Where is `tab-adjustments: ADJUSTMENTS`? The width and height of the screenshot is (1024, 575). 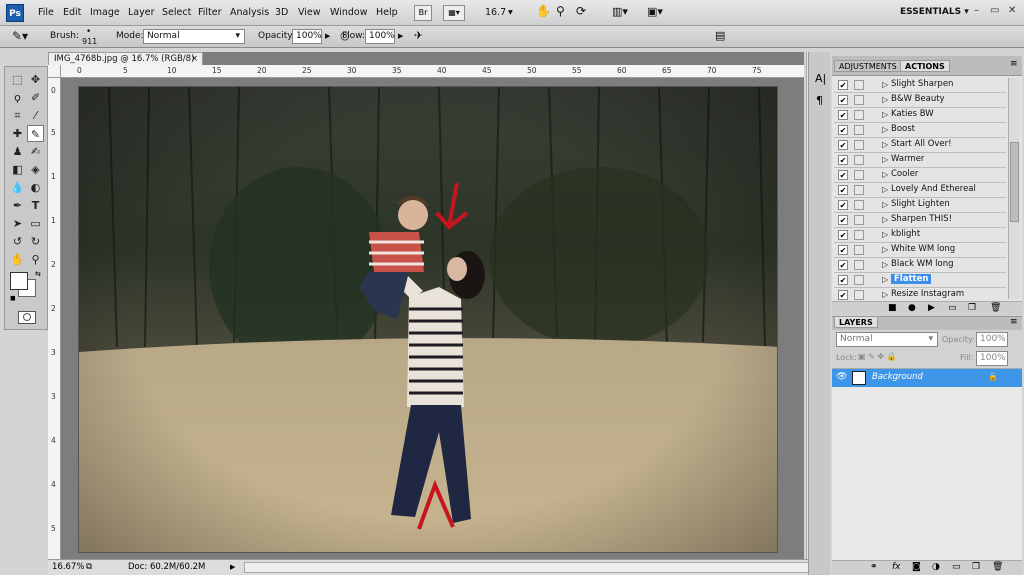
tab-adjustments: ADJUSTMENTS is located at coordinates (868, 66).